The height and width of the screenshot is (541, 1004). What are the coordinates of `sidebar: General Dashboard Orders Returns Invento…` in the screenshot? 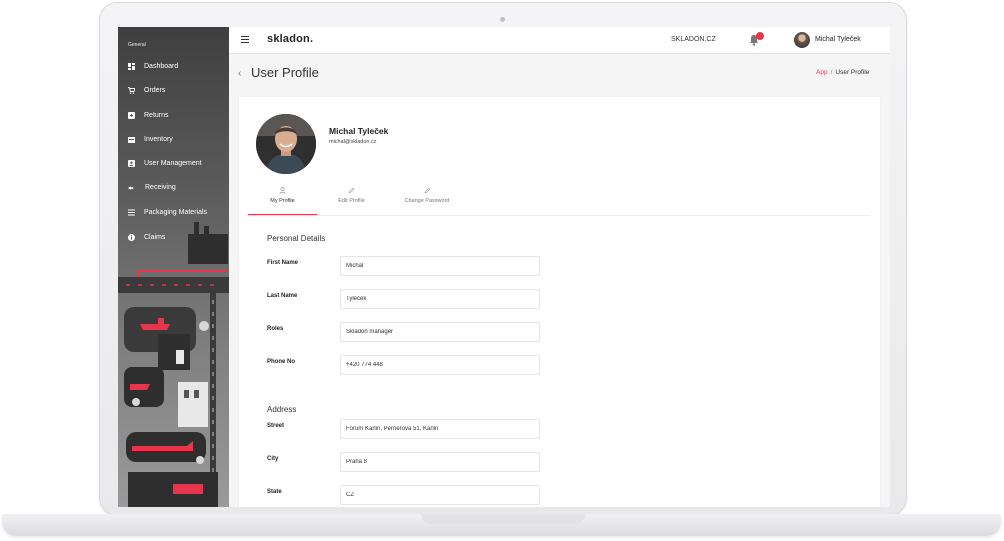 It's located at (173, 267).